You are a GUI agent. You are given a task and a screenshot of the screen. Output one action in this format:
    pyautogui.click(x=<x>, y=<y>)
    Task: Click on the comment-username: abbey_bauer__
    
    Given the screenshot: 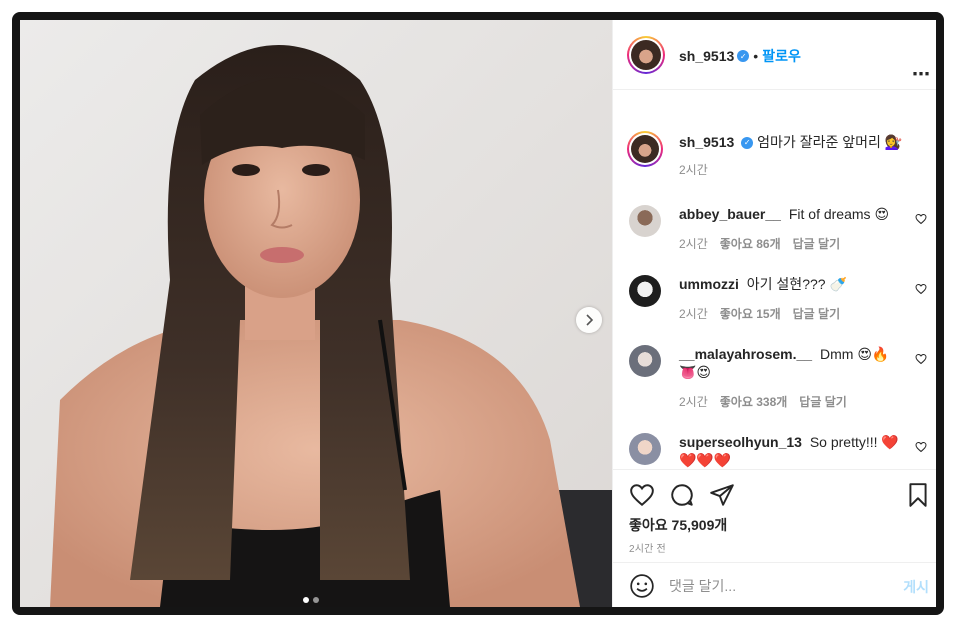 What is the action you would take?
    pyautogui.click(x=730, y=214)
    